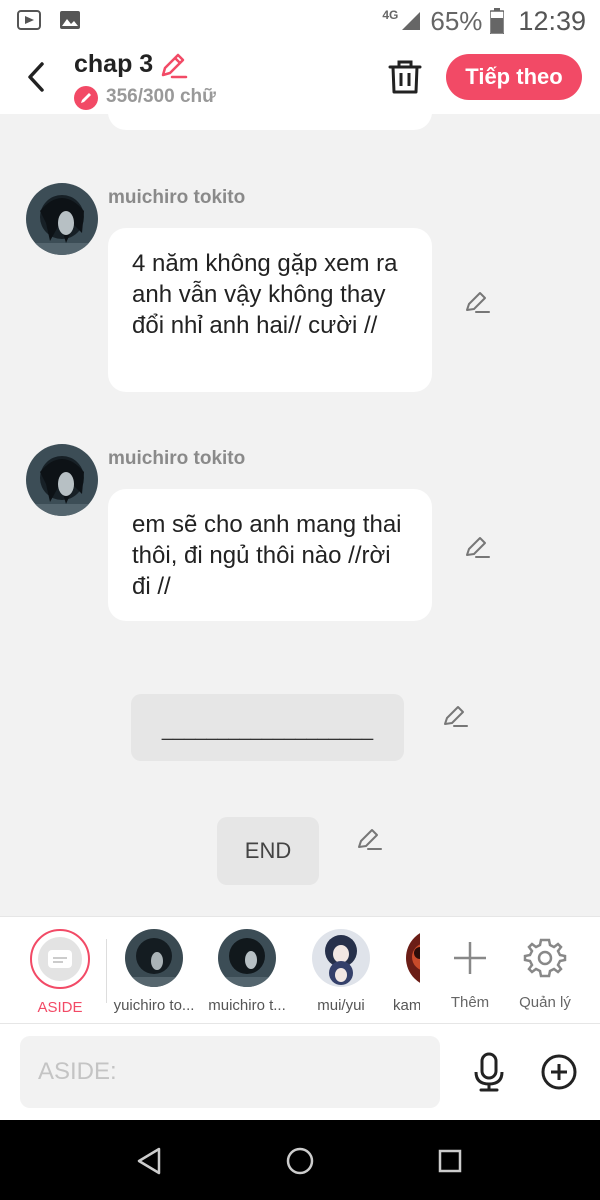  I want to click on status-bar: 4G 65% 12:39, so click(300, 21).